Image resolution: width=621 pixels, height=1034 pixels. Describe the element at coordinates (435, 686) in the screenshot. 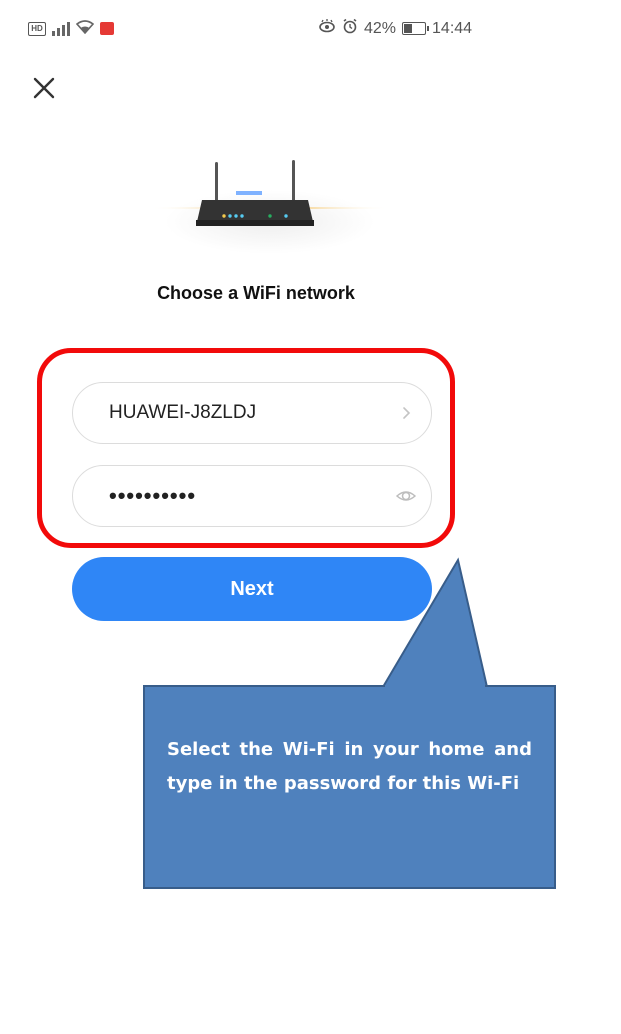

I see `callout-seam` at that location.